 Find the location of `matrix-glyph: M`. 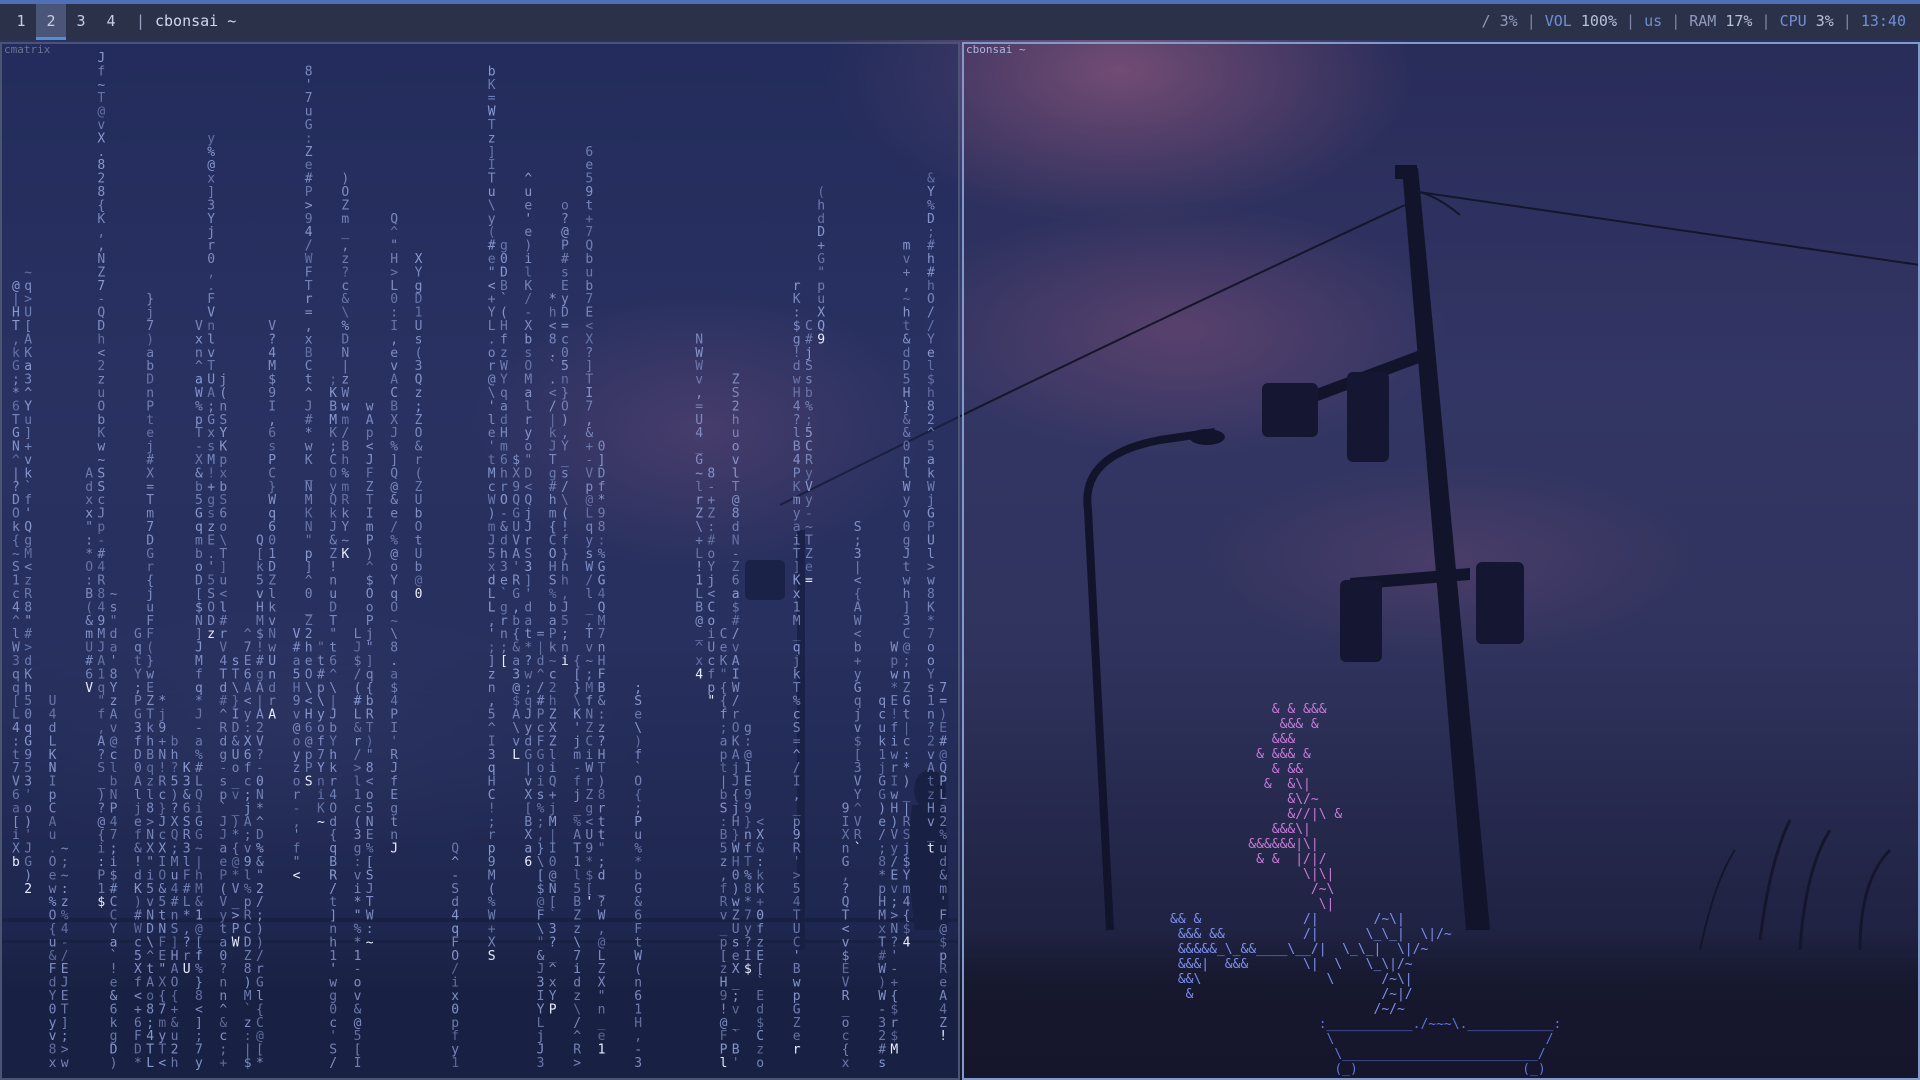

matrix-glyph: M is located at coordinates (894, 1050).